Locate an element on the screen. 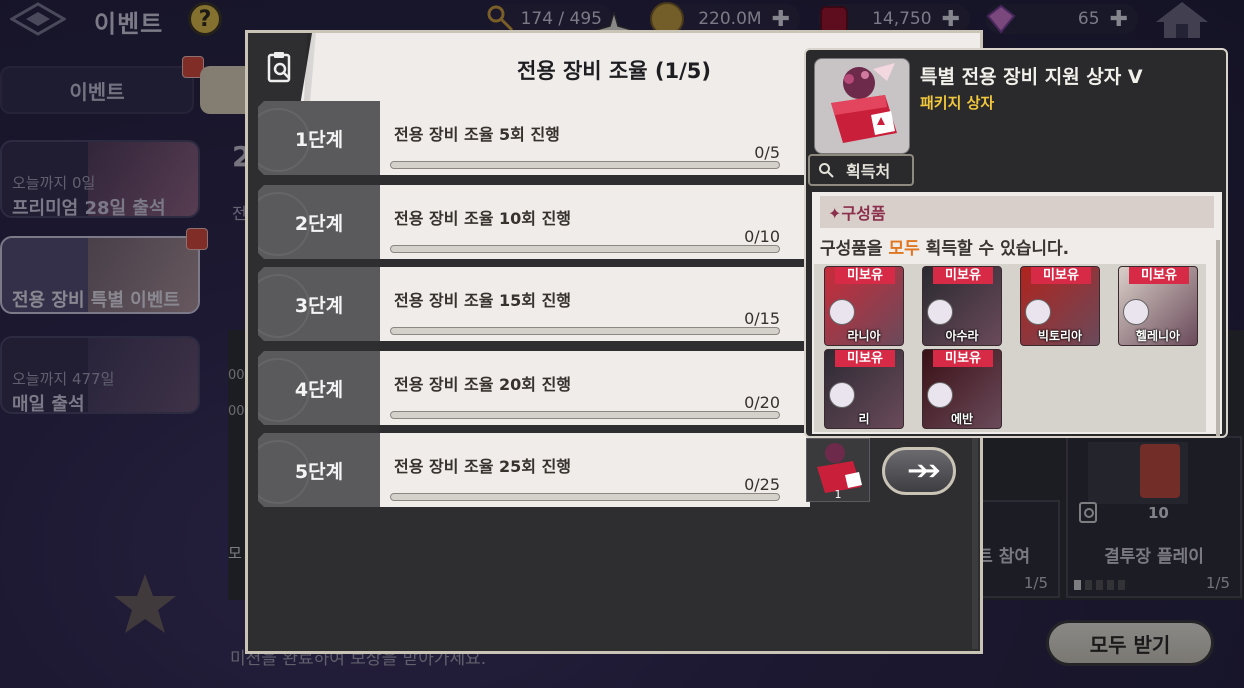 Image resolution: width=1244 pixels, height=688 pixels. gem-resource: 65 ✚ is located at coordinates (1062, 19).